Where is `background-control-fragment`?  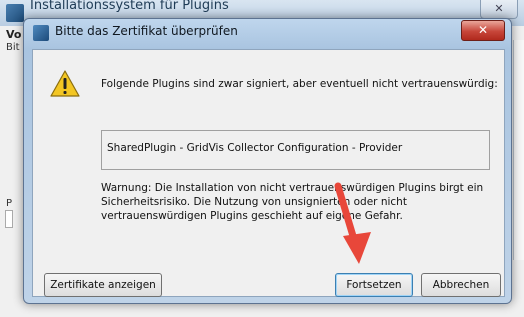 background-control-fragment is located at coordinates (9, 219).